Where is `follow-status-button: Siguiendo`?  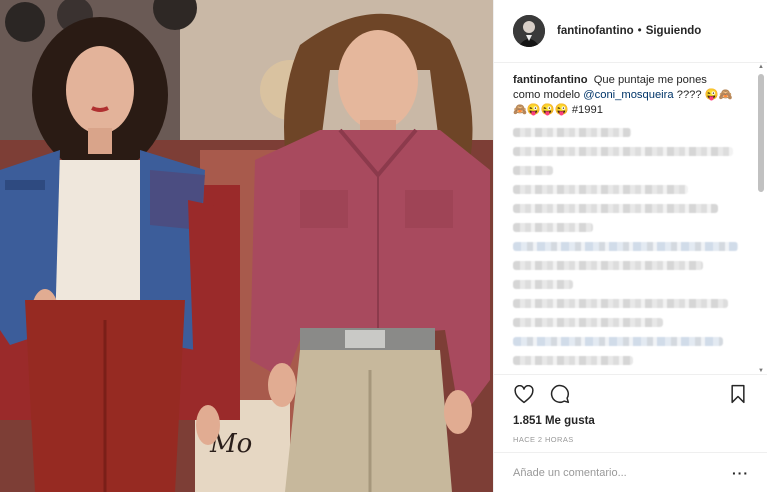 follow-status-button: Siguiendo is located at coordinates (674, 31).